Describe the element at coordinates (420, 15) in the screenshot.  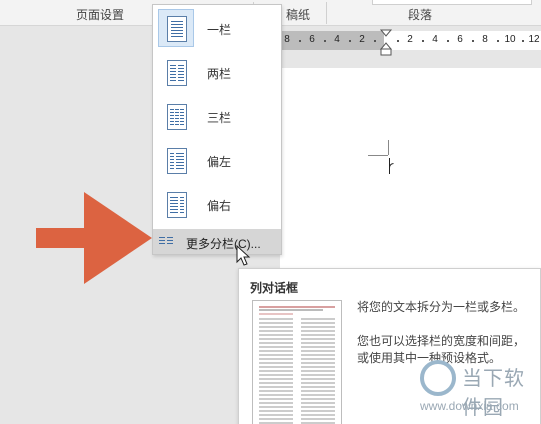
I see `ribbon-group-paragraph: 段落` at that location.